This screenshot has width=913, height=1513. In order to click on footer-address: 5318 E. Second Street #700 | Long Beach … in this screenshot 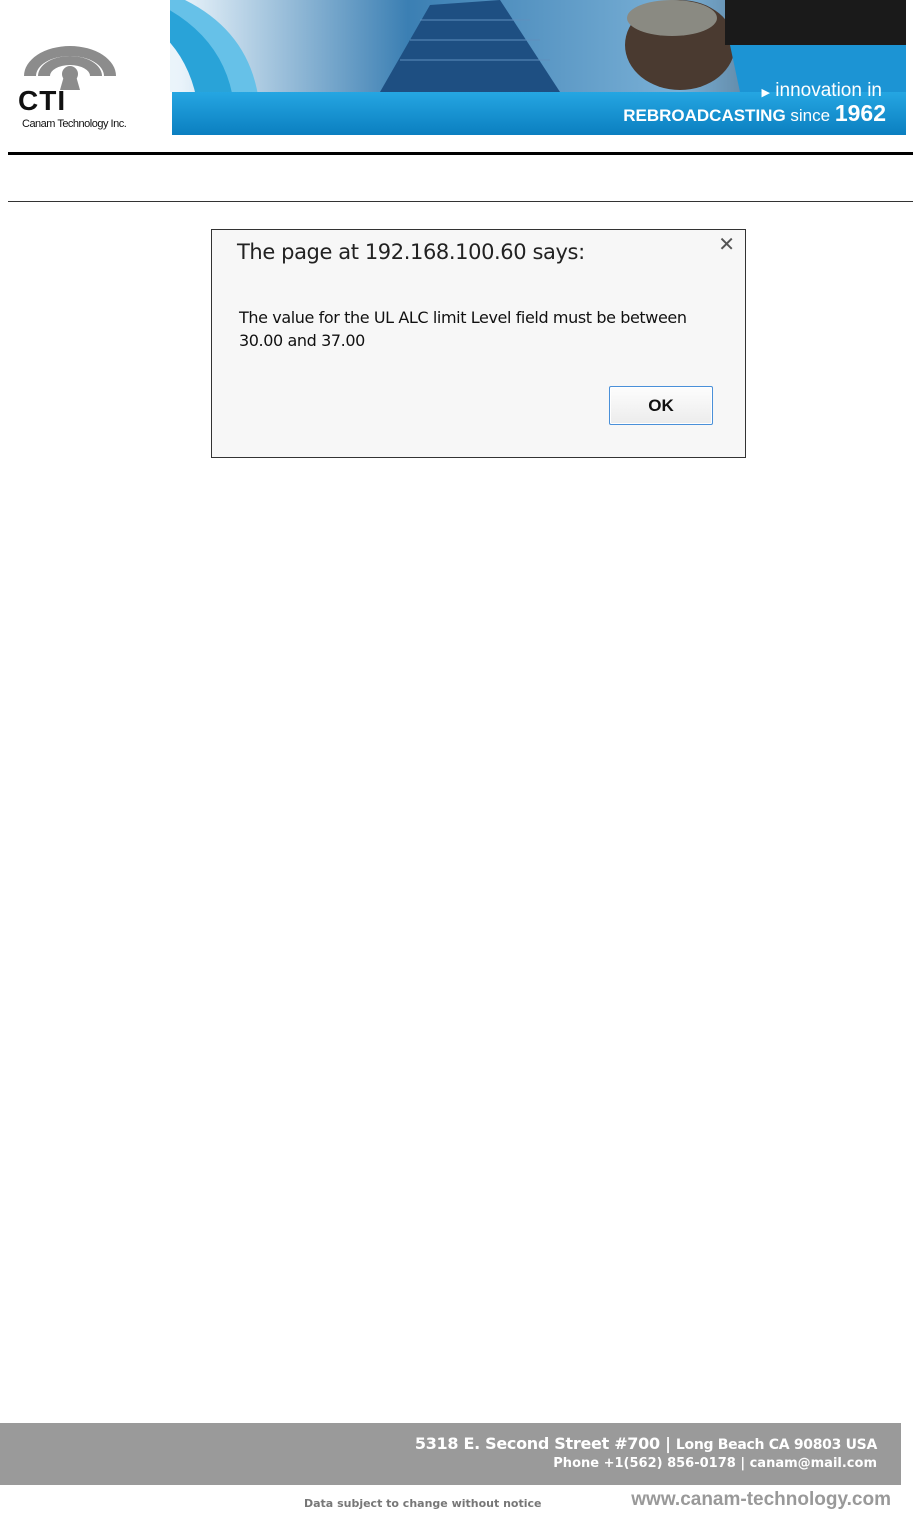, I will do `click(645, 1443)`.